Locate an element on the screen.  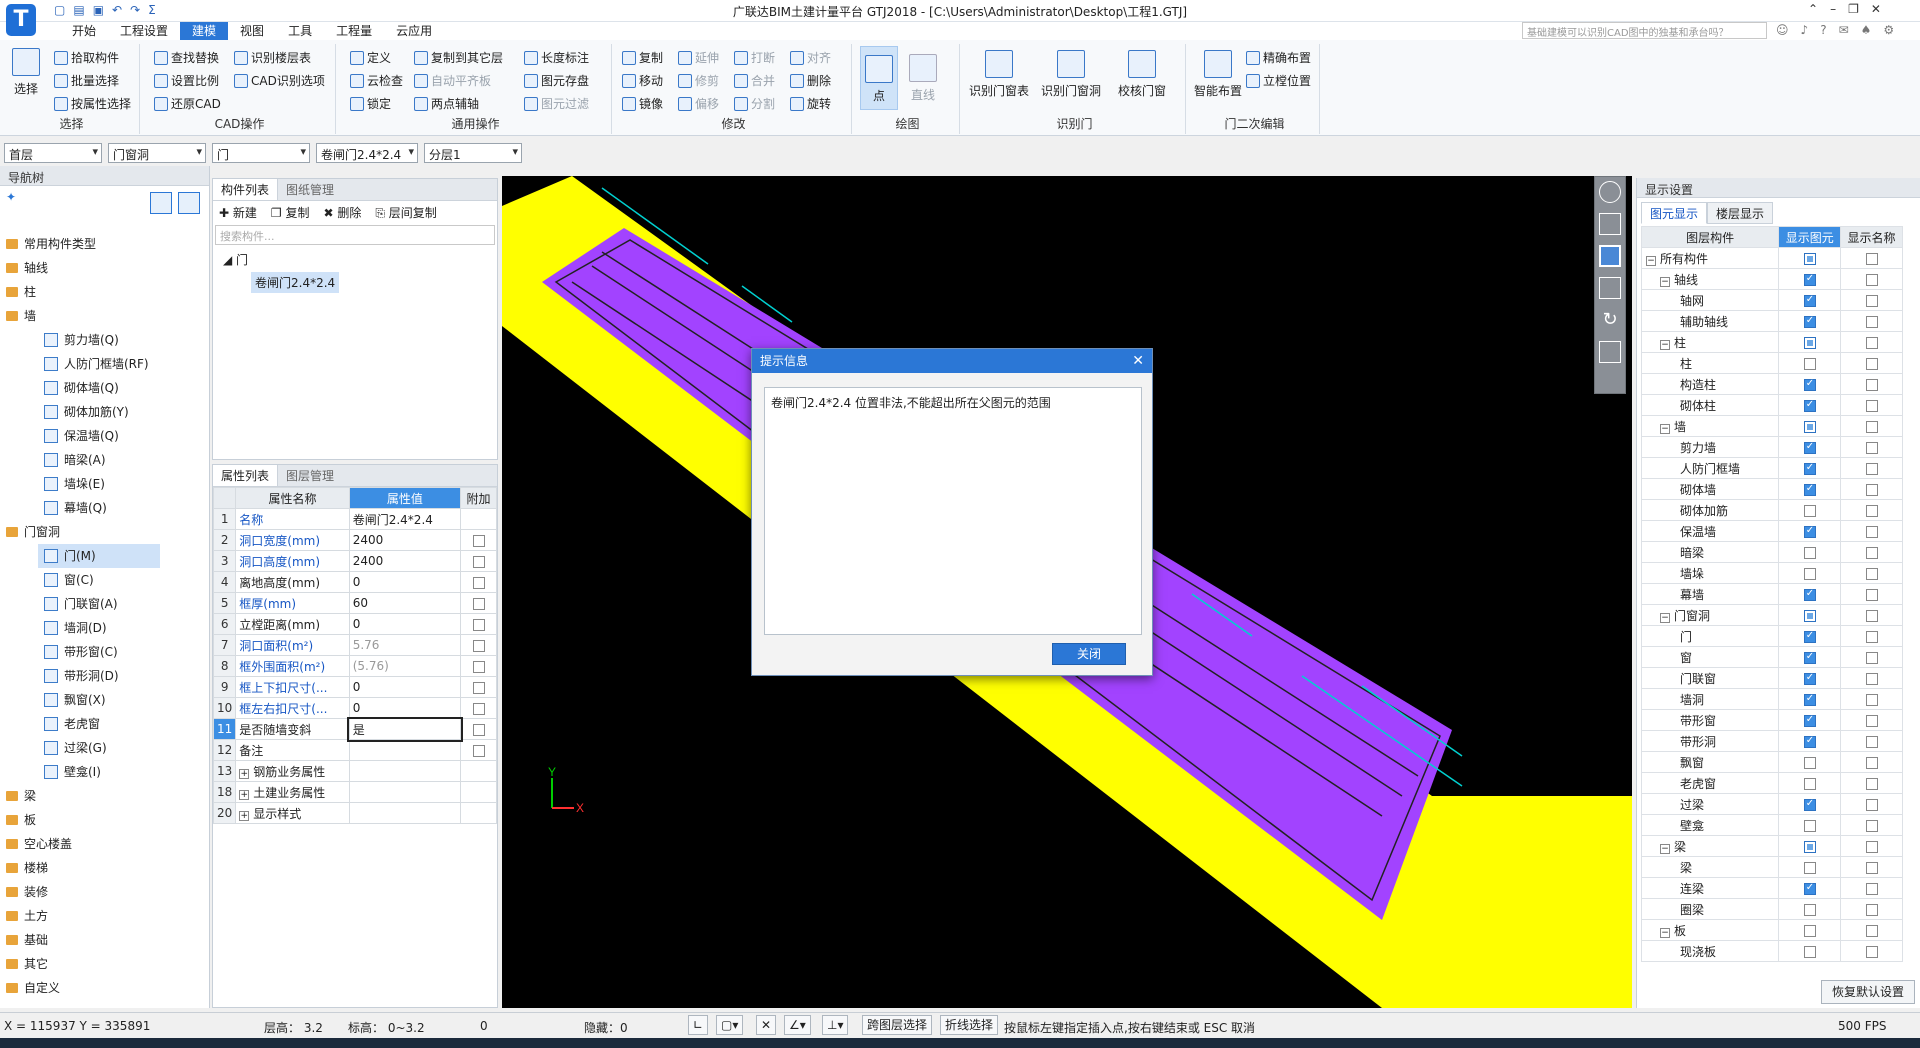
property-row: 1 名称 卷闸门2.4*2.4 is located at coordinates (354, 519).